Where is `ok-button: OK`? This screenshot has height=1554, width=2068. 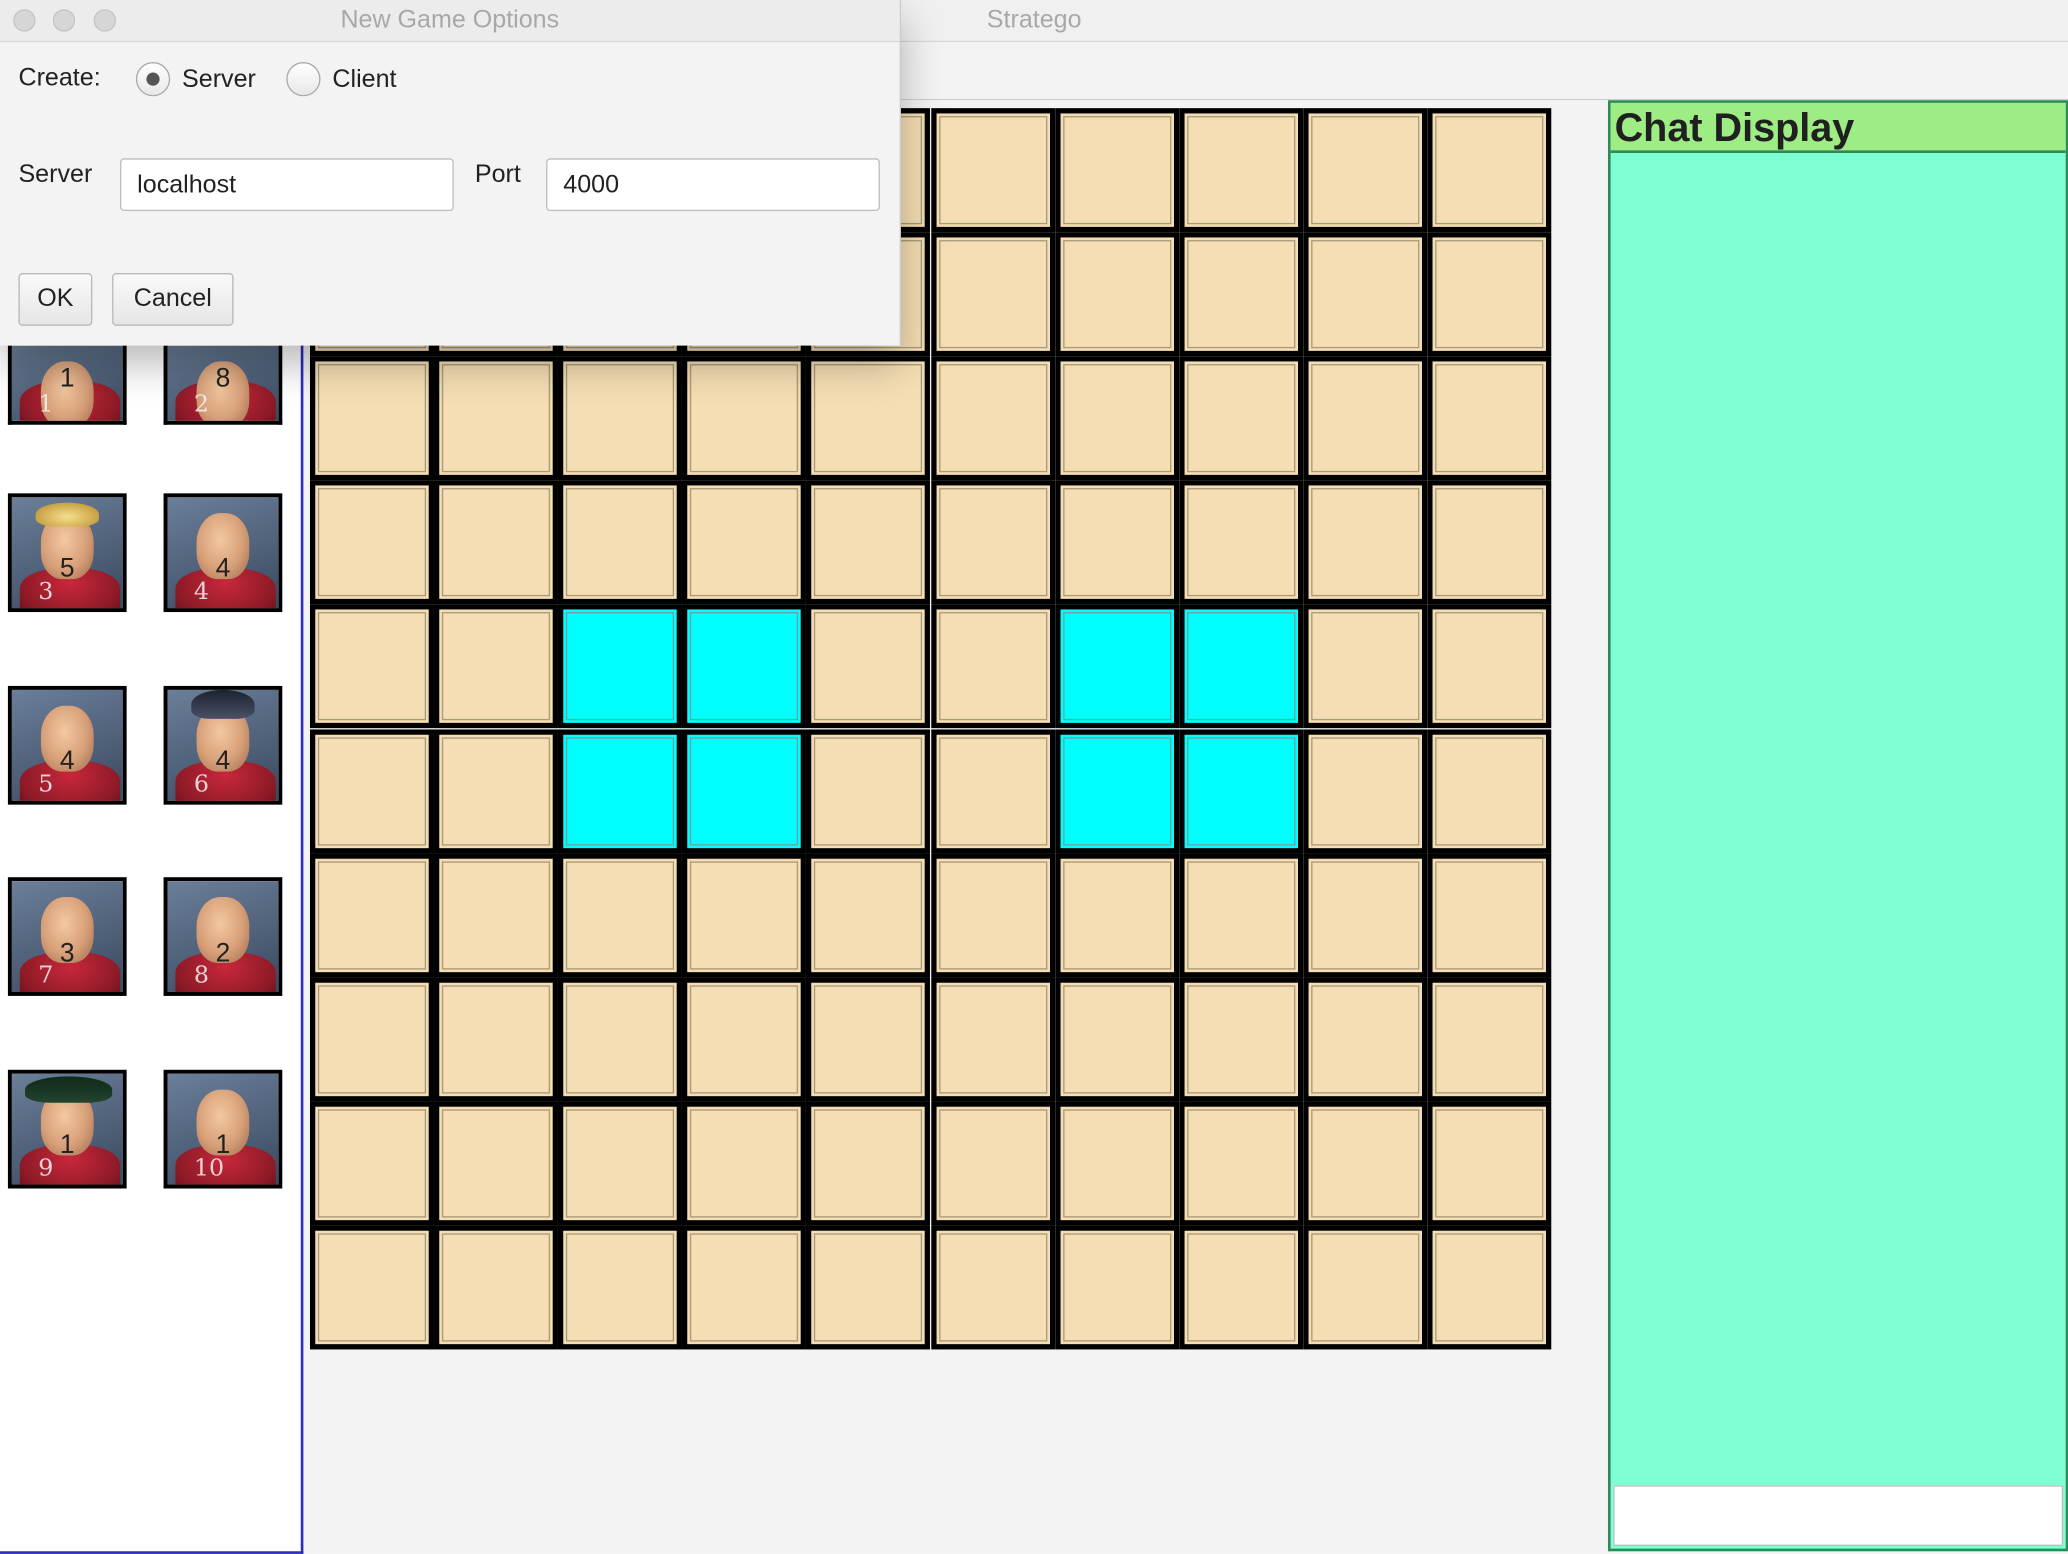
ok-button: OK is located at coordinates (55, 299).